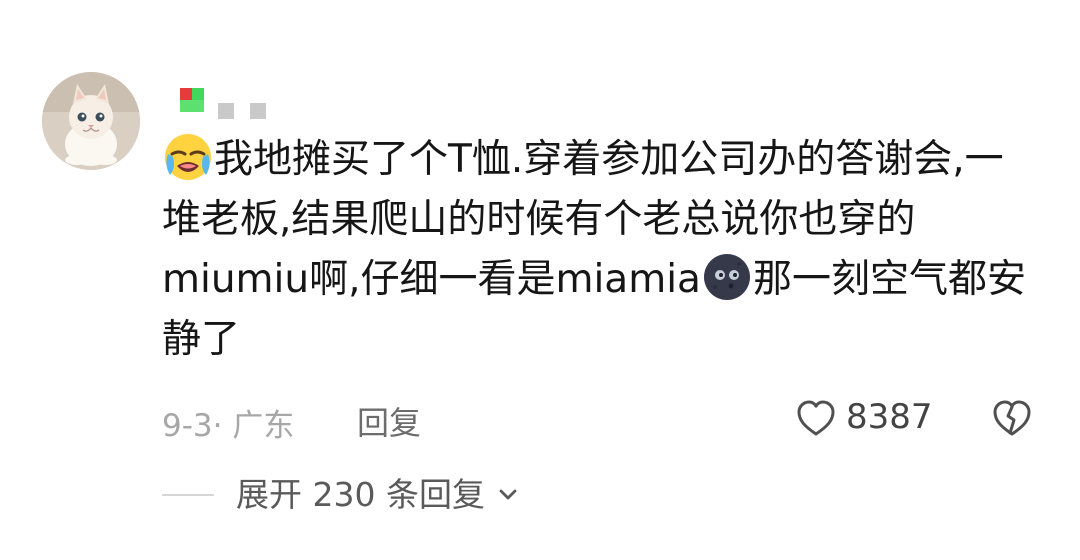 The image size is (1080, 560). What do you see at coordinates (389, 421) in the screenshot?
I see `reply-button: 回复` at bounding box center [389, 421].